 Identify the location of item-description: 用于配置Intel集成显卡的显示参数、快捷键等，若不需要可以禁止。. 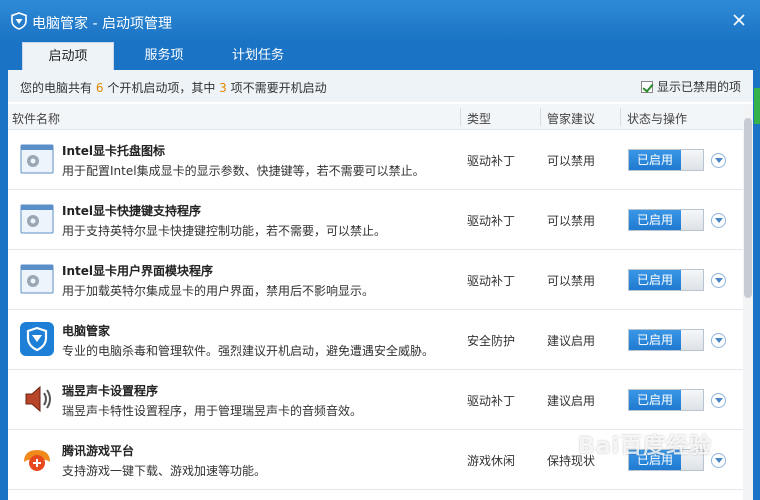
(243, 171).